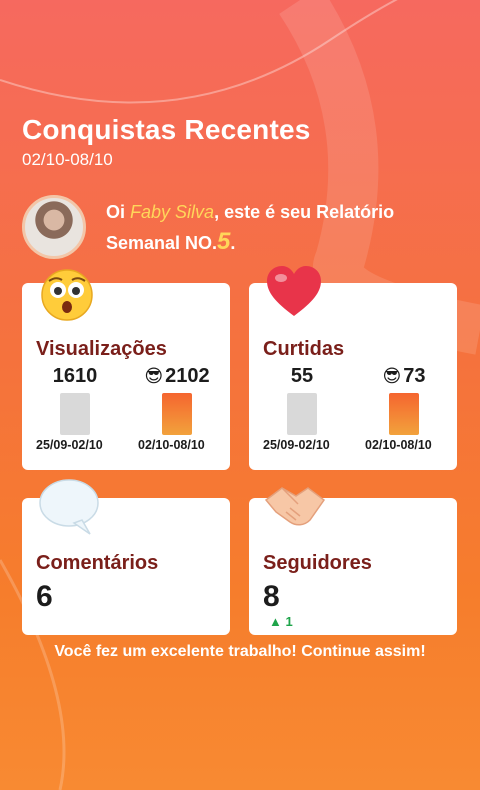 The image size is (480, 790). Describe the element at coordinates (317, 563) in the screenshot. I see `followers-label: Seguidores` at that location.